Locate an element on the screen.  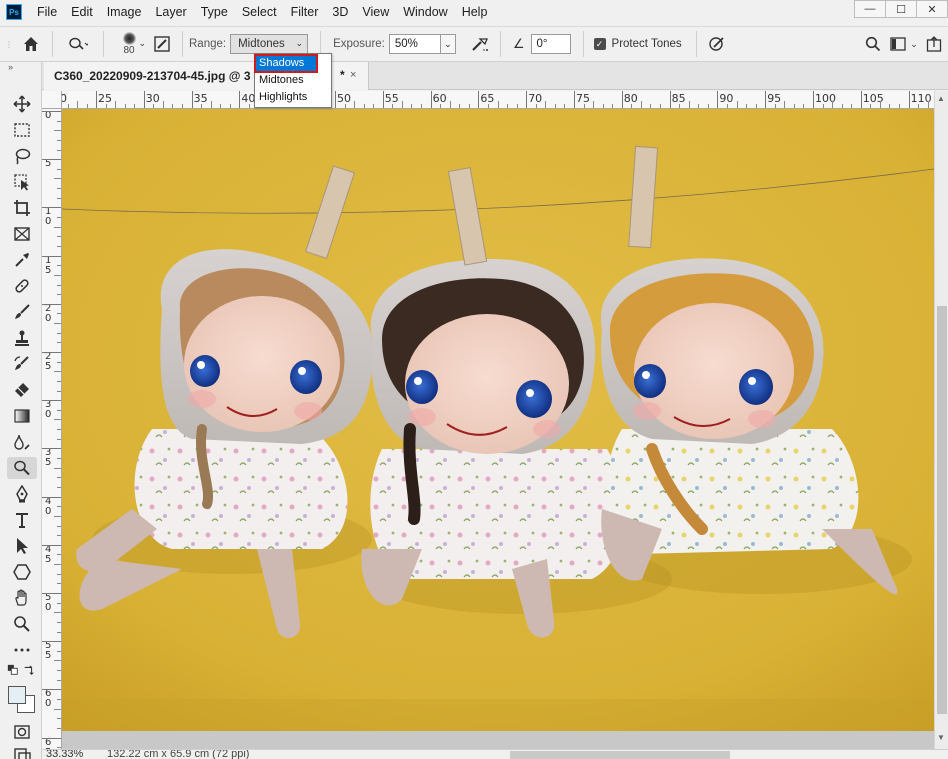
pressure-size-button is located at coordinates (717, 44).